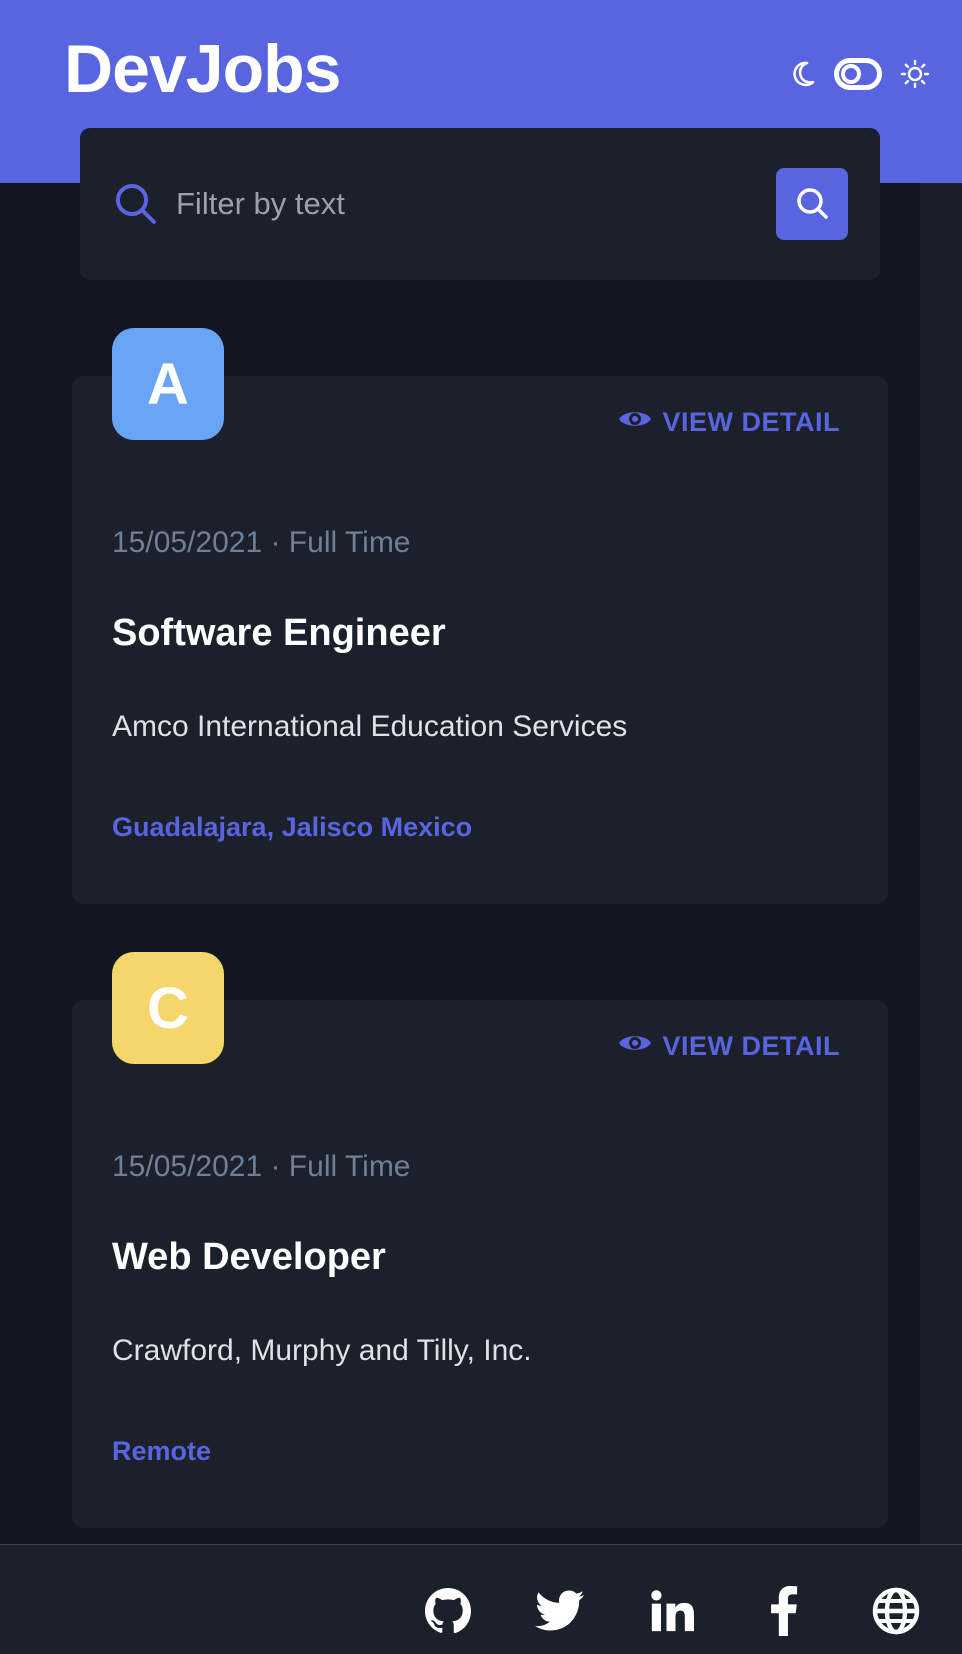  What do you see at coordinates (481, 1599) in the screenshot?
I see `footer` at bounding box center [481, 1599].